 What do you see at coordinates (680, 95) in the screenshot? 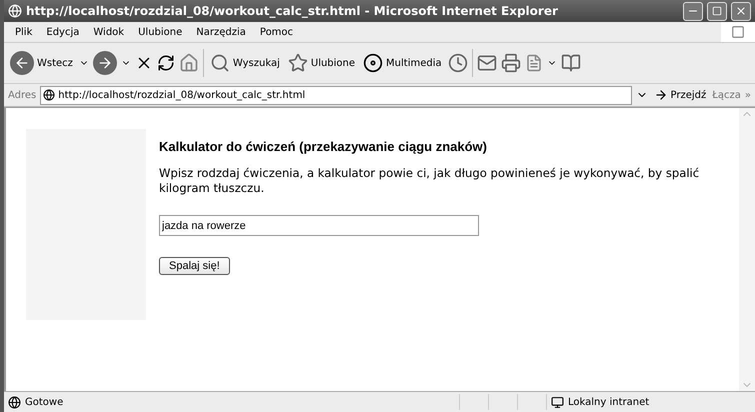
I see `go-button: Przejdź` at bounding box center [680, 95].